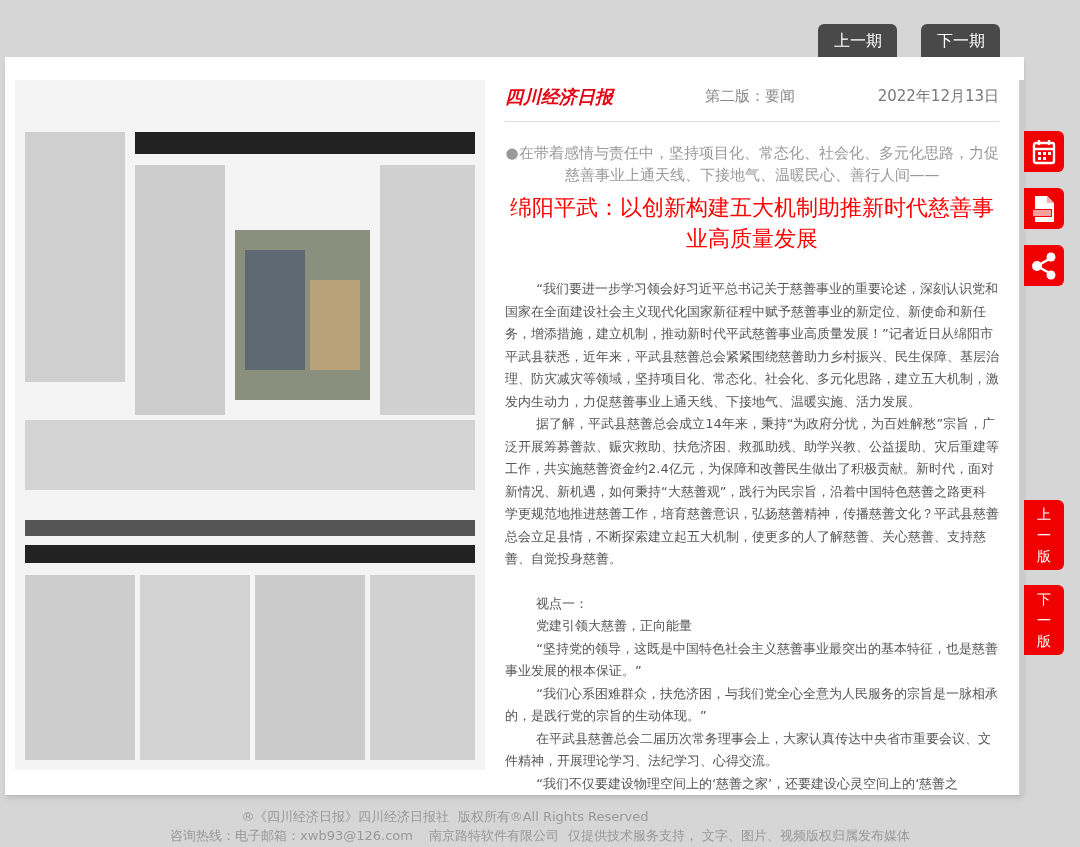 The image size is (1080, 847). I want to click on share-button, so click(1044, 265).